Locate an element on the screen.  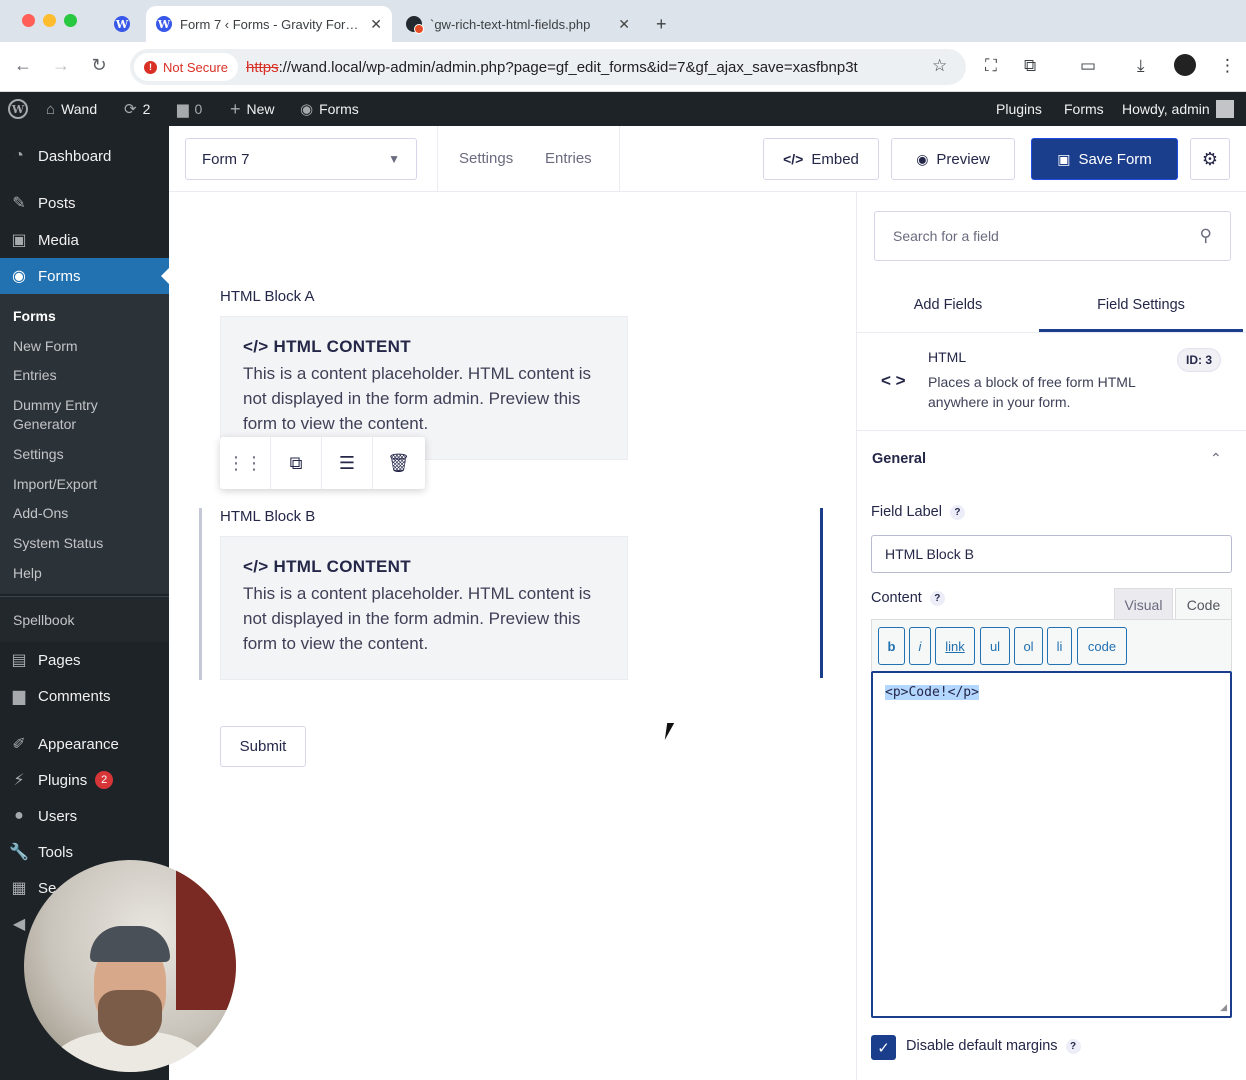
field-label-html-block-a: HTML Block A is located at coordinates (267, 296).